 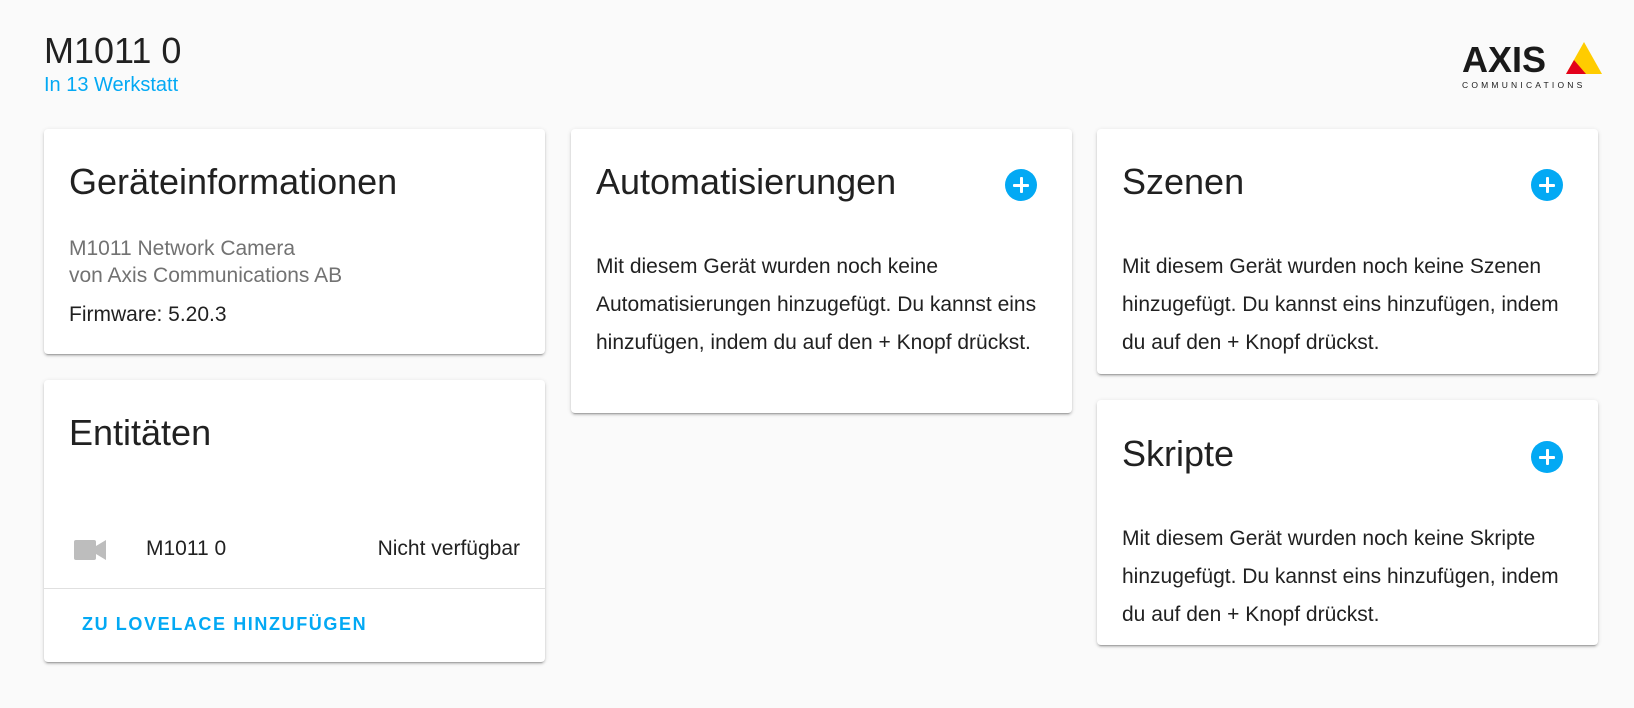 I want to click on device-firmware: Firmware: 5.20.3, so click(x=148, y=314).